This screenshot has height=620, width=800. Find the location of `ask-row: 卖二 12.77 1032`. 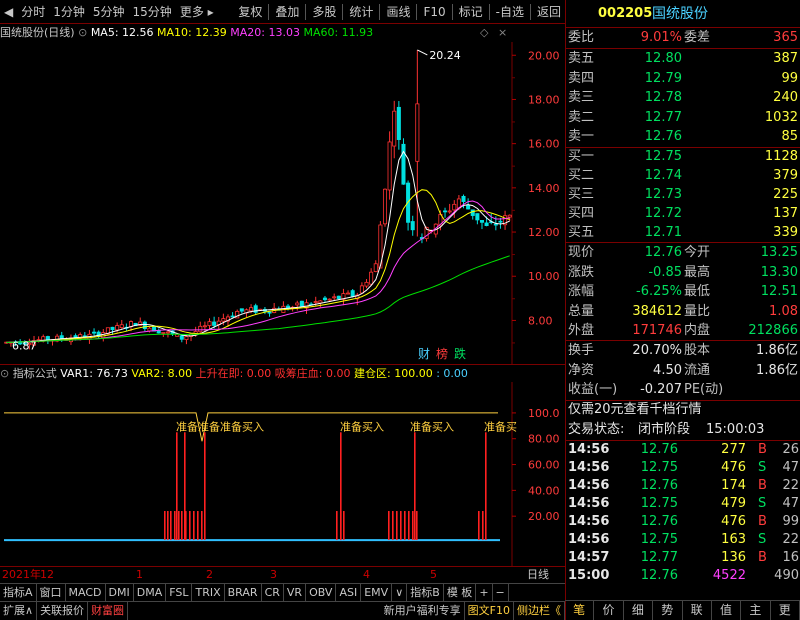

ask-row: 卖二 12.77 1032 is located at coordinates (683, 118).